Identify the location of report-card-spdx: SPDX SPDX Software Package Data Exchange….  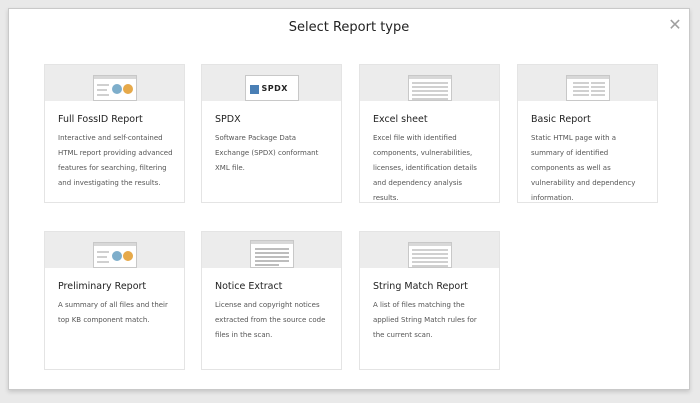
(271, 133).